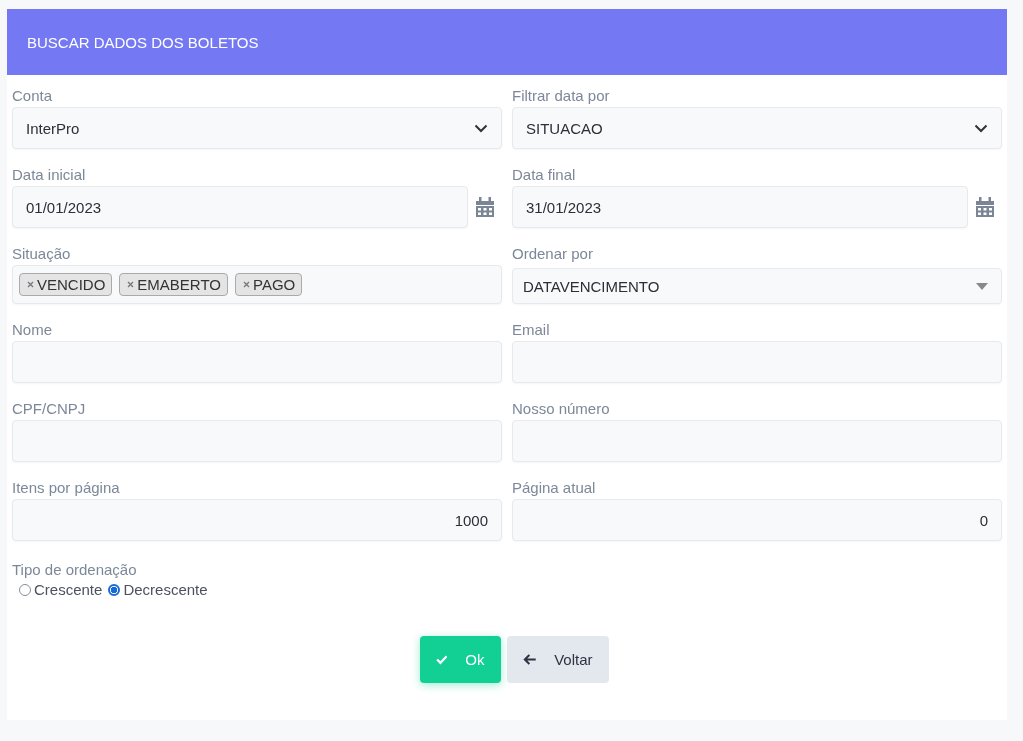 The height and width of the screenshot is (741, 1023). I want to click on select-field: InterPro, so click(257, 128).